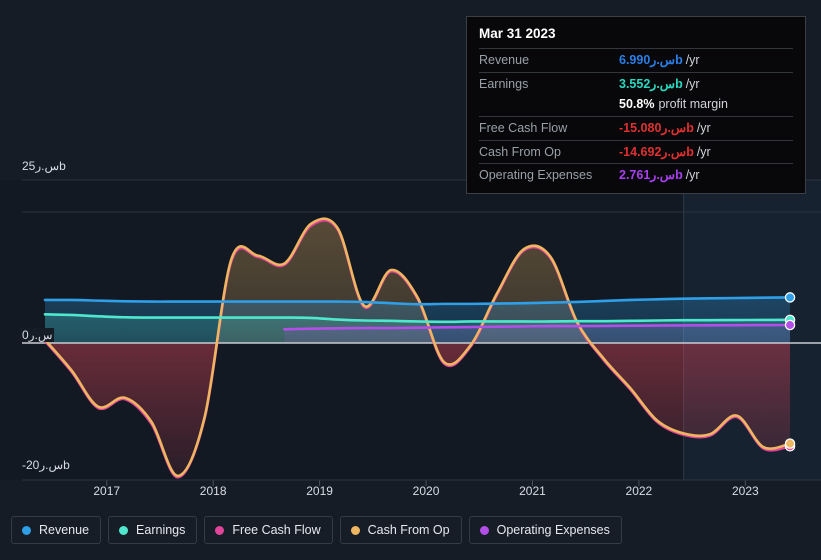 The height and width of the screenshot is (560, 821). Describe the element at coordinates (213, 491) in the screenshot. I see `x-axis-tick-2018: 2018` at that location.